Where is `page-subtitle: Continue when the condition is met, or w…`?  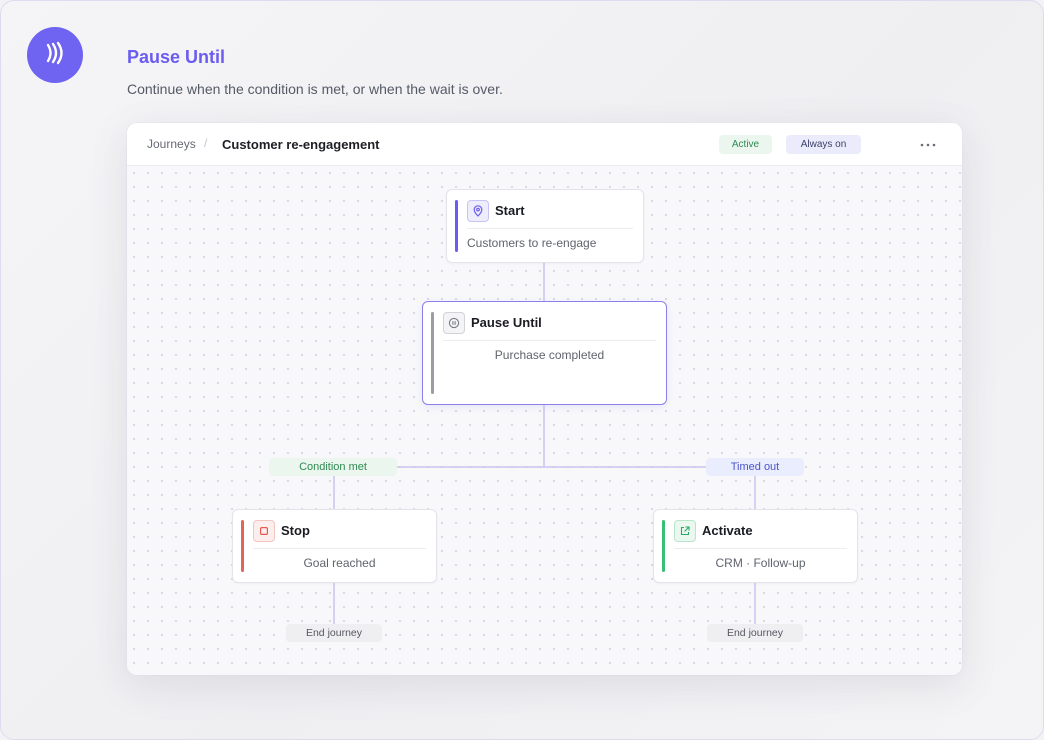
page-subtitle: Continue when the condition is met, or w… is located at coordinates (315, 89).